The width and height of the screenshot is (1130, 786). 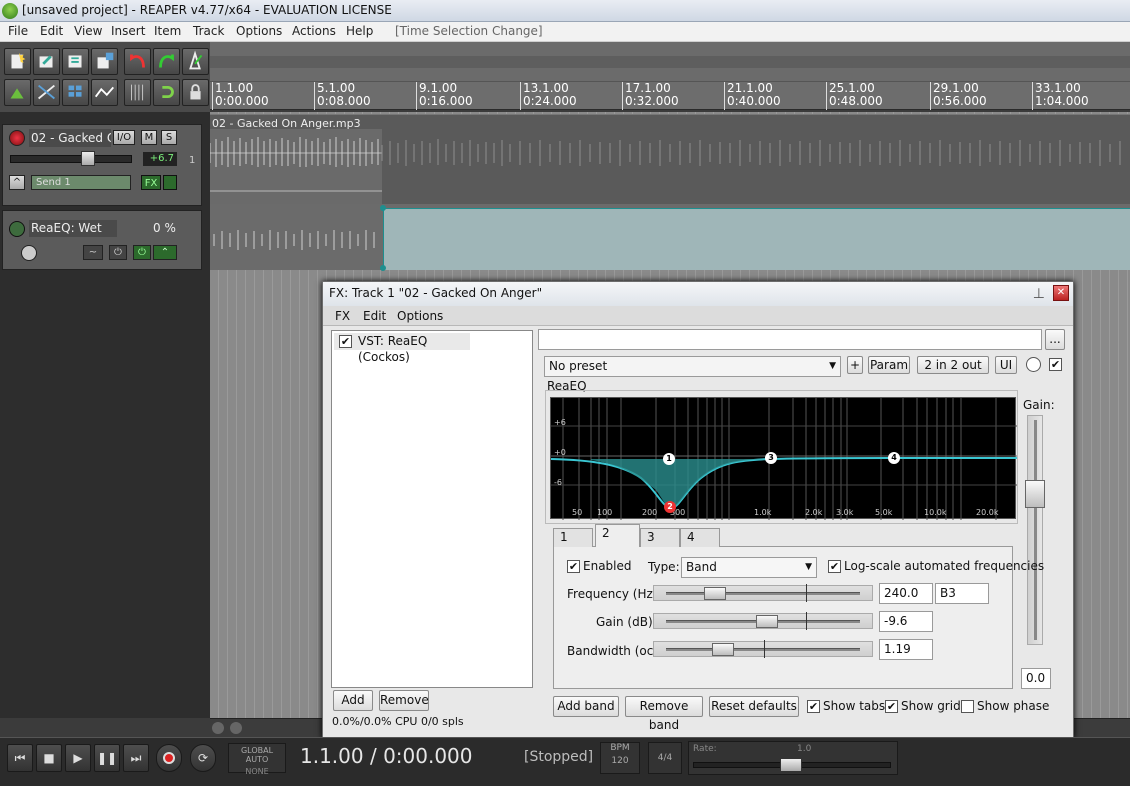 What do you see at coordinates (420, 316) in the screenshot?
I see `fx-menu-options: Options` at bounding box center [420, 316].